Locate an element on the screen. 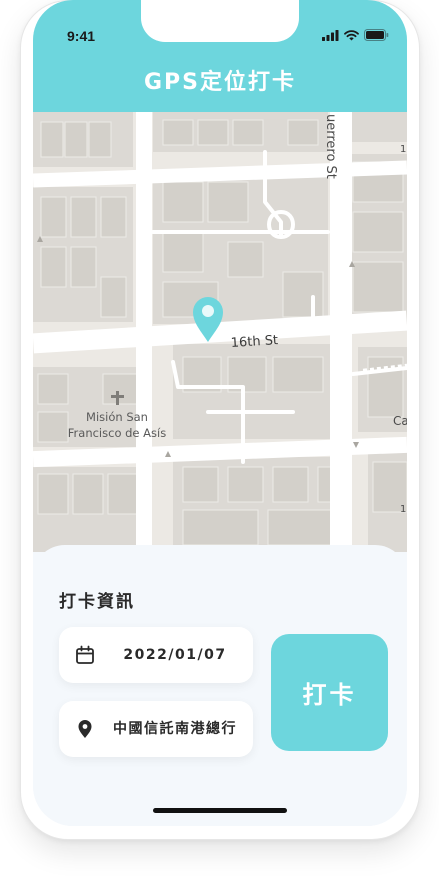 This screenshot has width=439, height=877. battery-icon is located at coordinates (376, 35).